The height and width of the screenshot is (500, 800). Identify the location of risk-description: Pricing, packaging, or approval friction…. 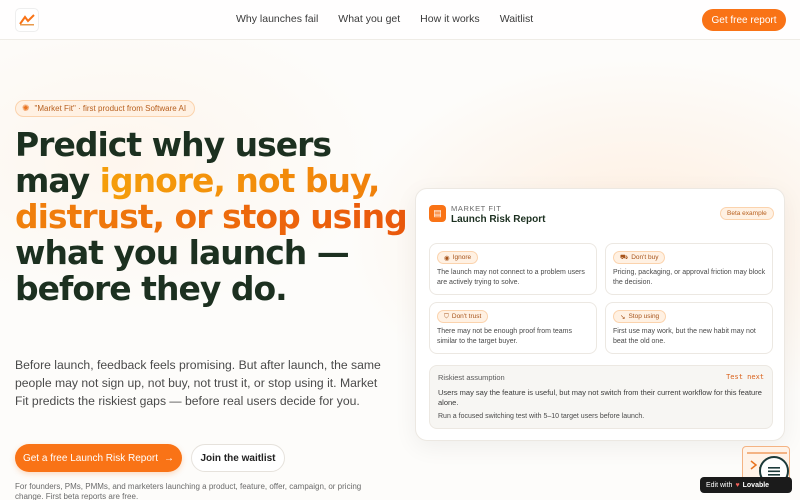
(689, 277).